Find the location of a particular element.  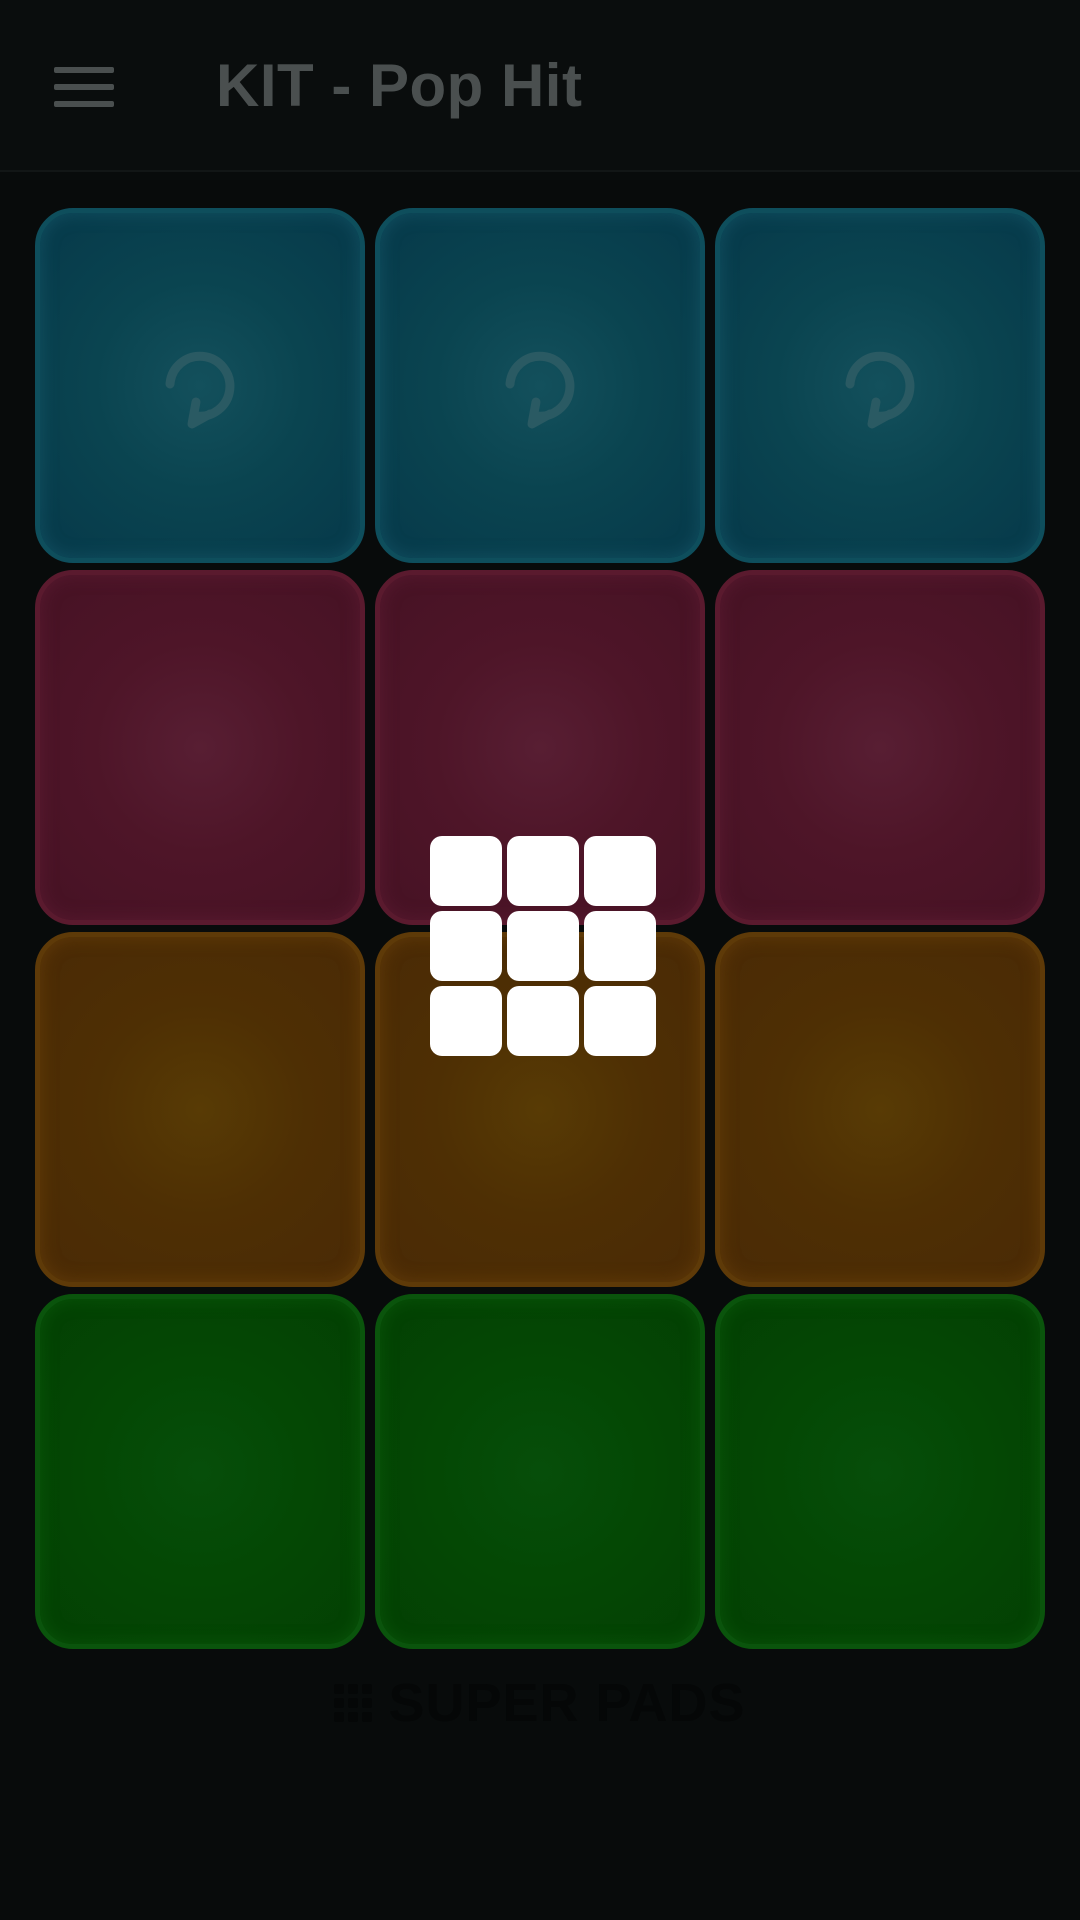

page-title: KIT - Pop Hit is located at coordinates (399, 85).